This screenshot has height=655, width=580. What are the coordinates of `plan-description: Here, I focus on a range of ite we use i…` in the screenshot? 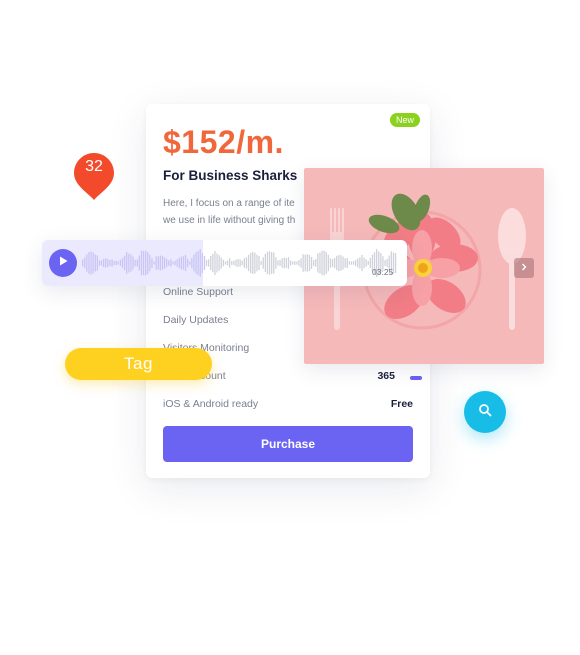 It's located at (238, 212).